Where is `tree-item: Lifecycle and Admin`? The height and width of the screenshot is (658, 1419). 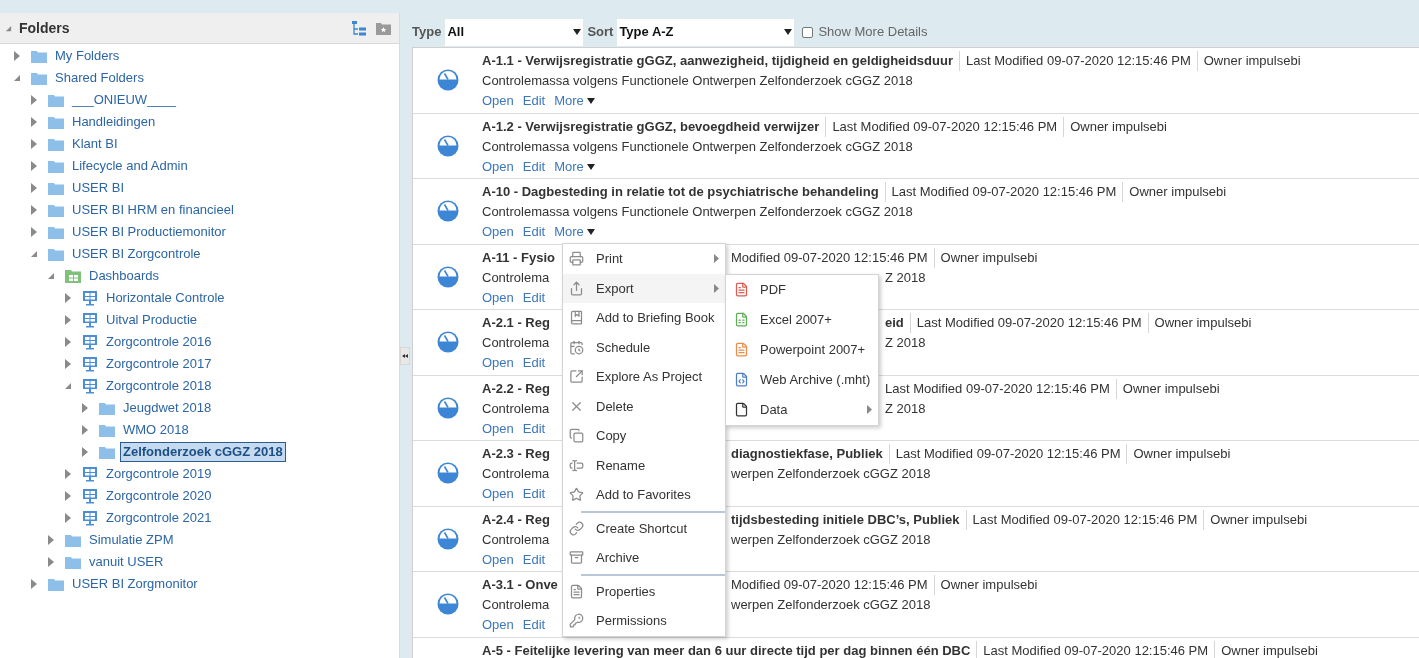
tree-item: Lifecycle and Admin is located at coordinates (130, 166).